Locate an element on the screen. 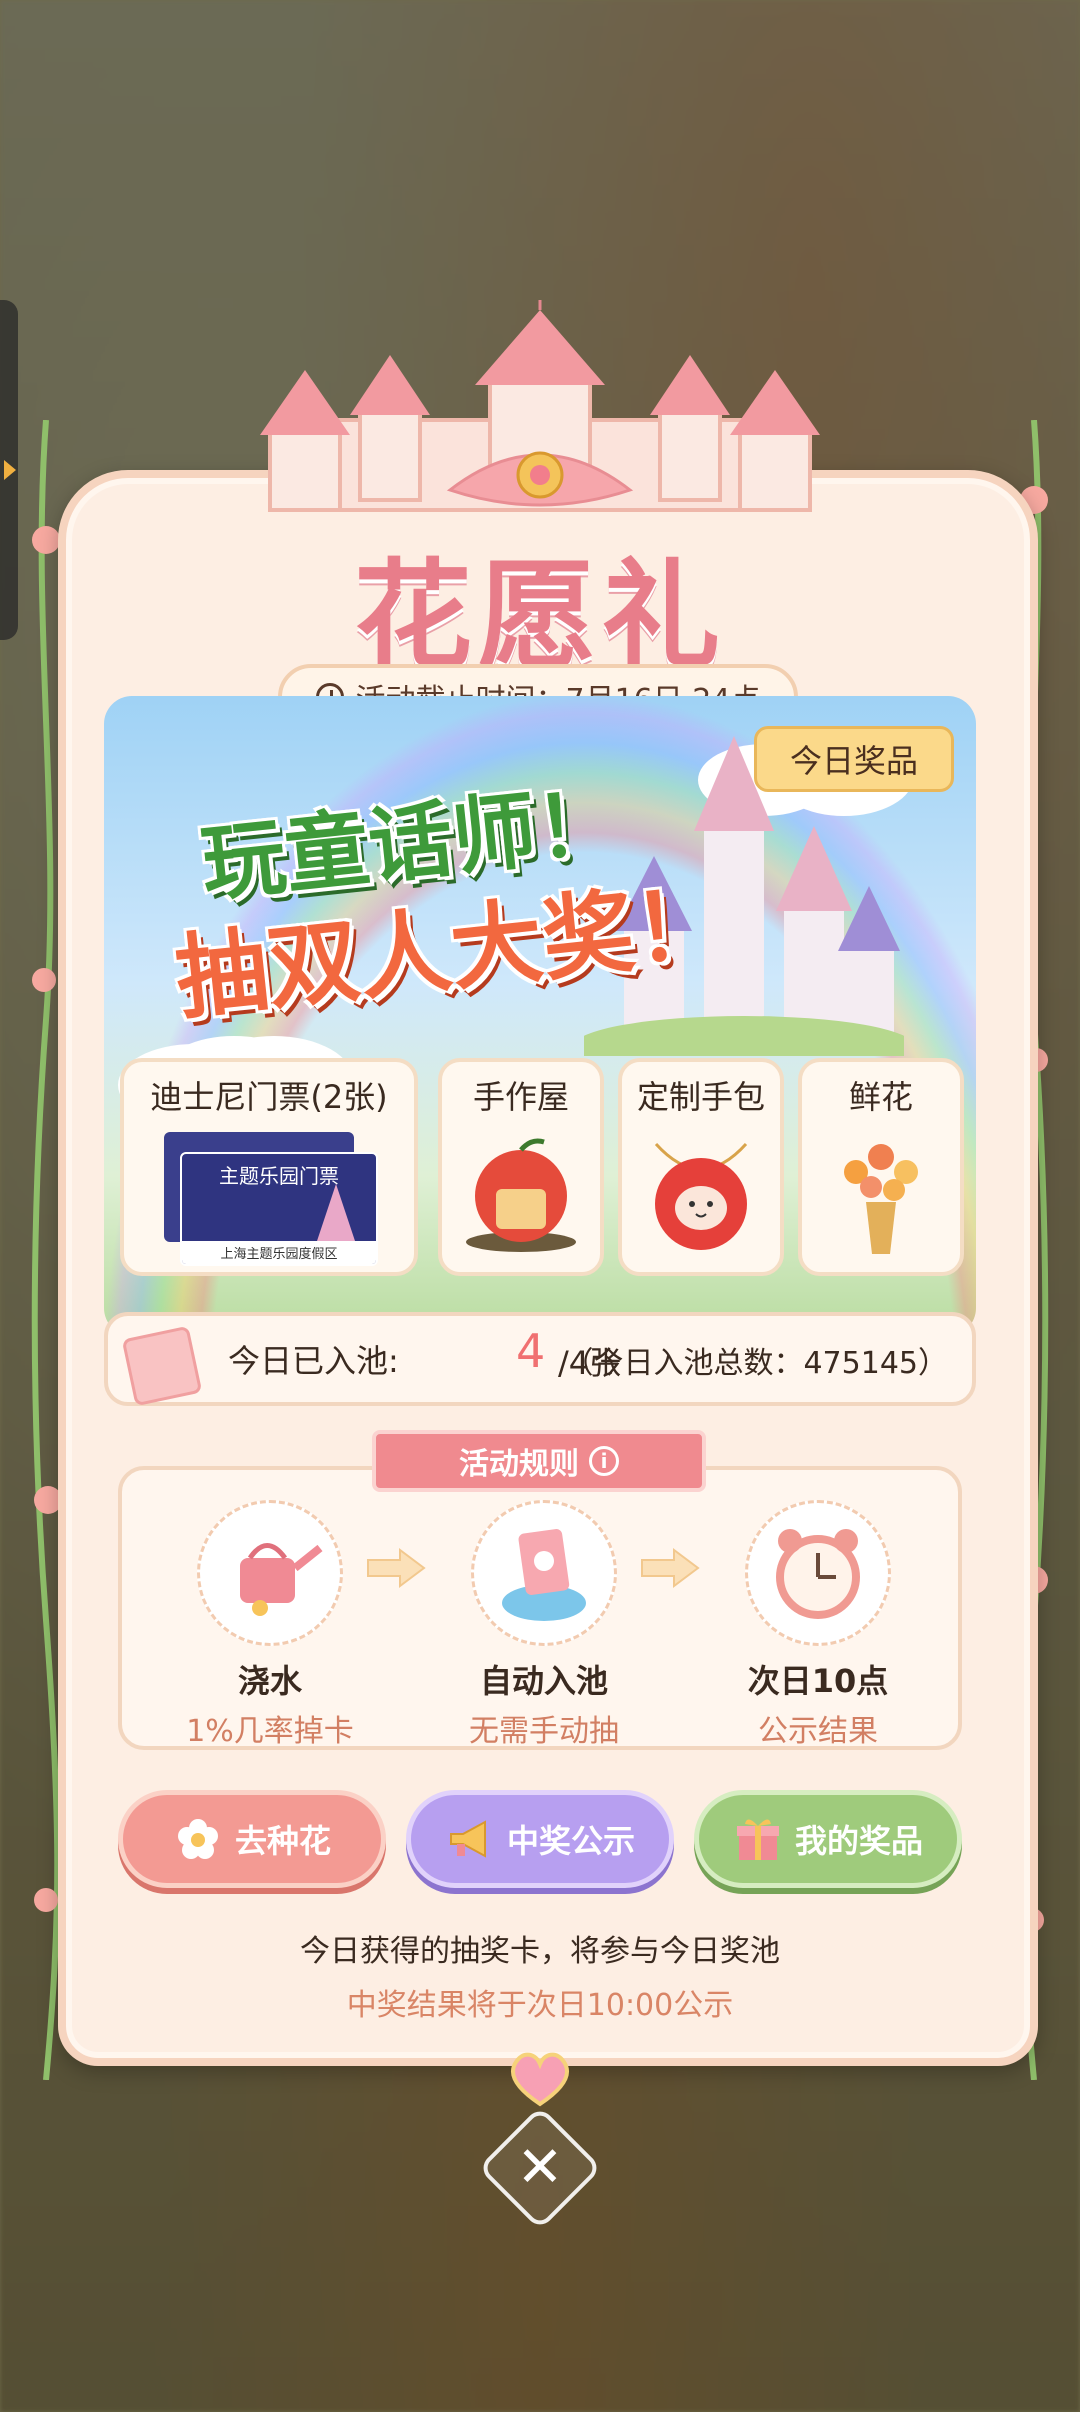  gift-icon is located at coordinates (757, 1839).